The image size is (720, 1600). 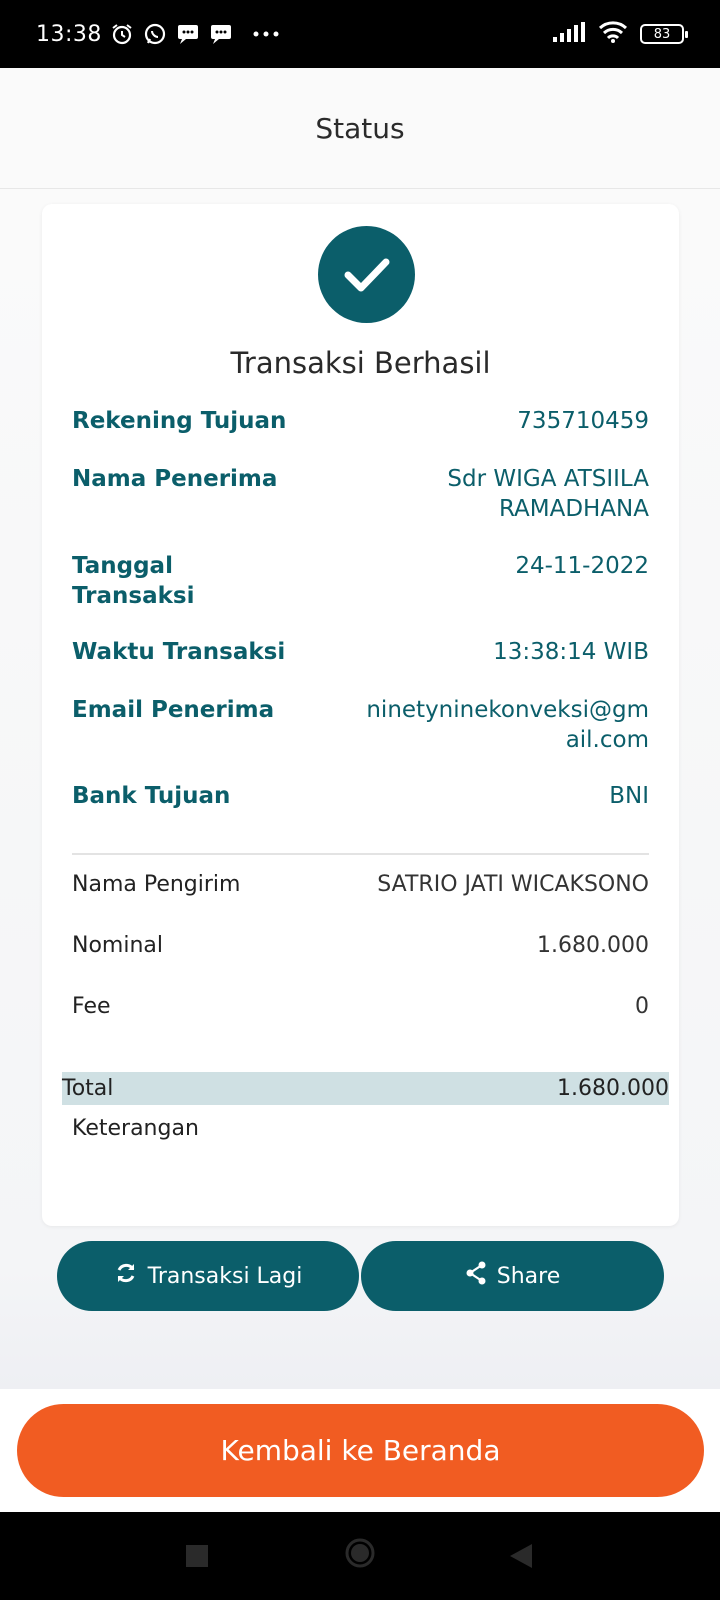 What do you see at coordinates (569, 34) in the screenshot?
I see `signal-icon` at bounding box center [569, 34].